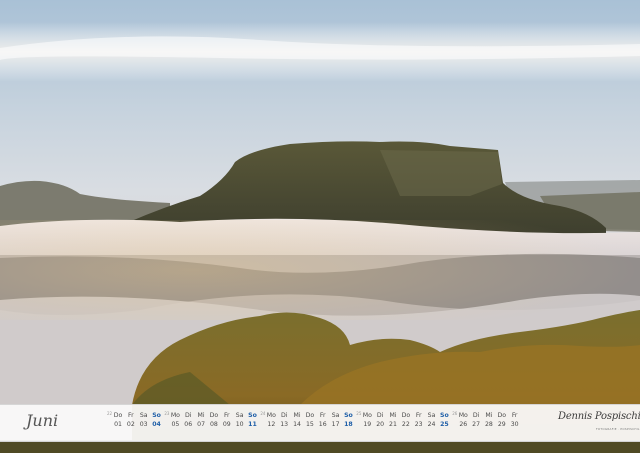 This screenshot has height=453, width=640. Describe the element at coordinates (405, 424) in the screenshot. I see `day-date: 22` at that location.